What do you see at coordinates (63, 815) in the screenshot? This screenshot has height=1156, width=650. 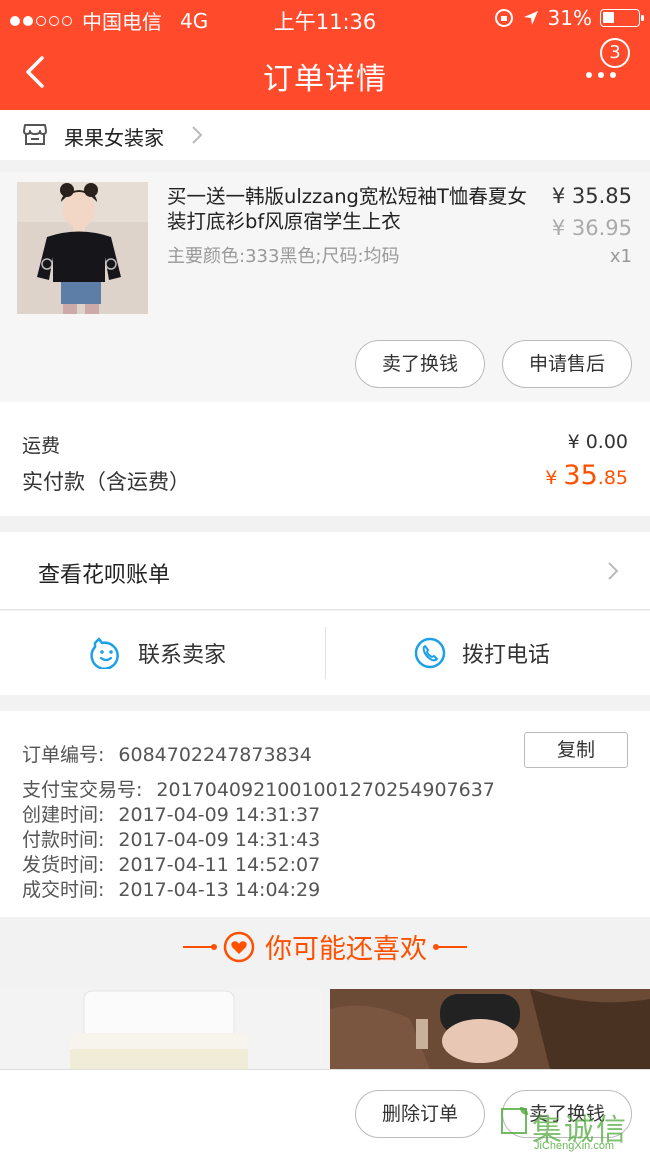 I see `created-label: 创建时间:` at bounding box center [63, 815].